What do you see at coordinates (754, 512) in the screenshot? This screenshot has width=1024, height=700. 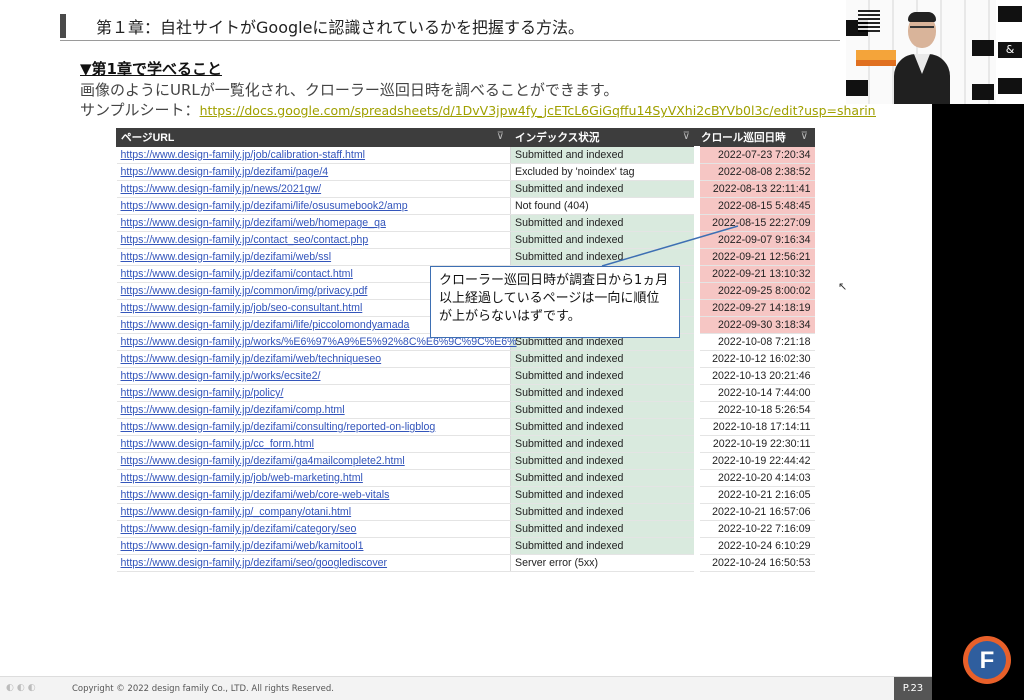 I see `row-crawl-date: 2022-10-21 16:57:06` at bounding box center [754, 512].